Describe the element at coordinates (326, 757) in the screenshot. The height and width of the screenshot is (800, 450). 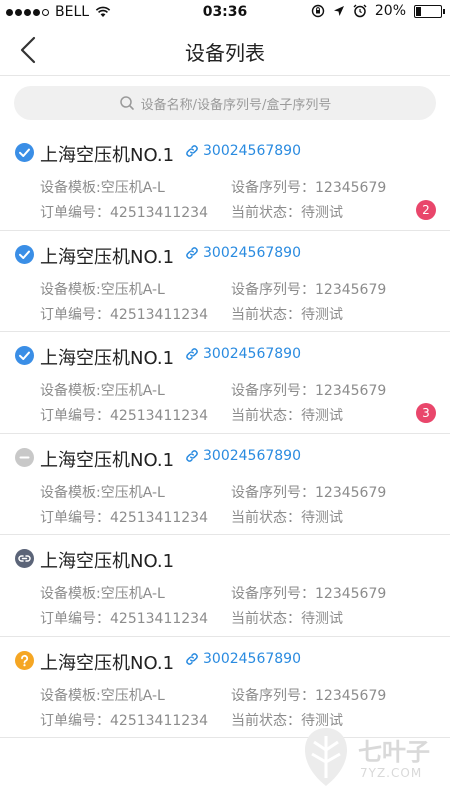
I see `leaf-logo-icon` at that location.